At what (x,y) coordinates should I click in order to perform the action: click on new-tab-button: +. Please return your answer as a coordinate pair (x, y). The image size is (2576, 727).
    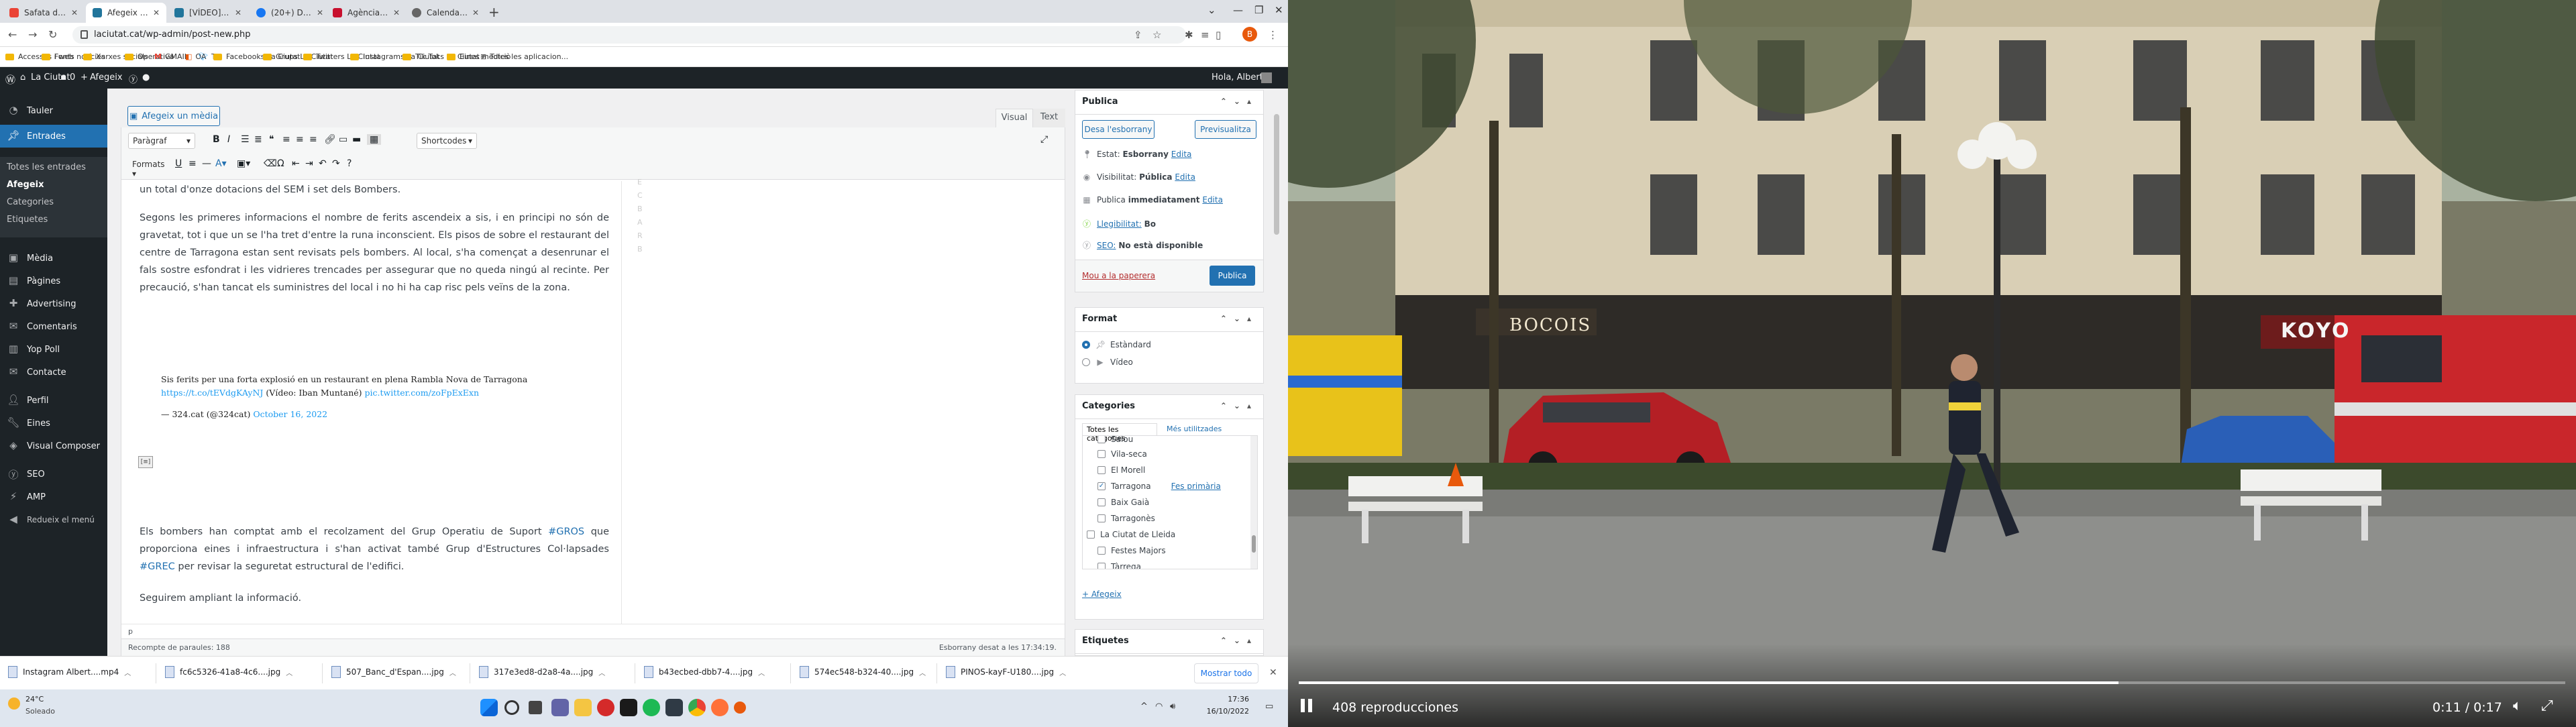
    Looking at the image, I should click on (494, 12).